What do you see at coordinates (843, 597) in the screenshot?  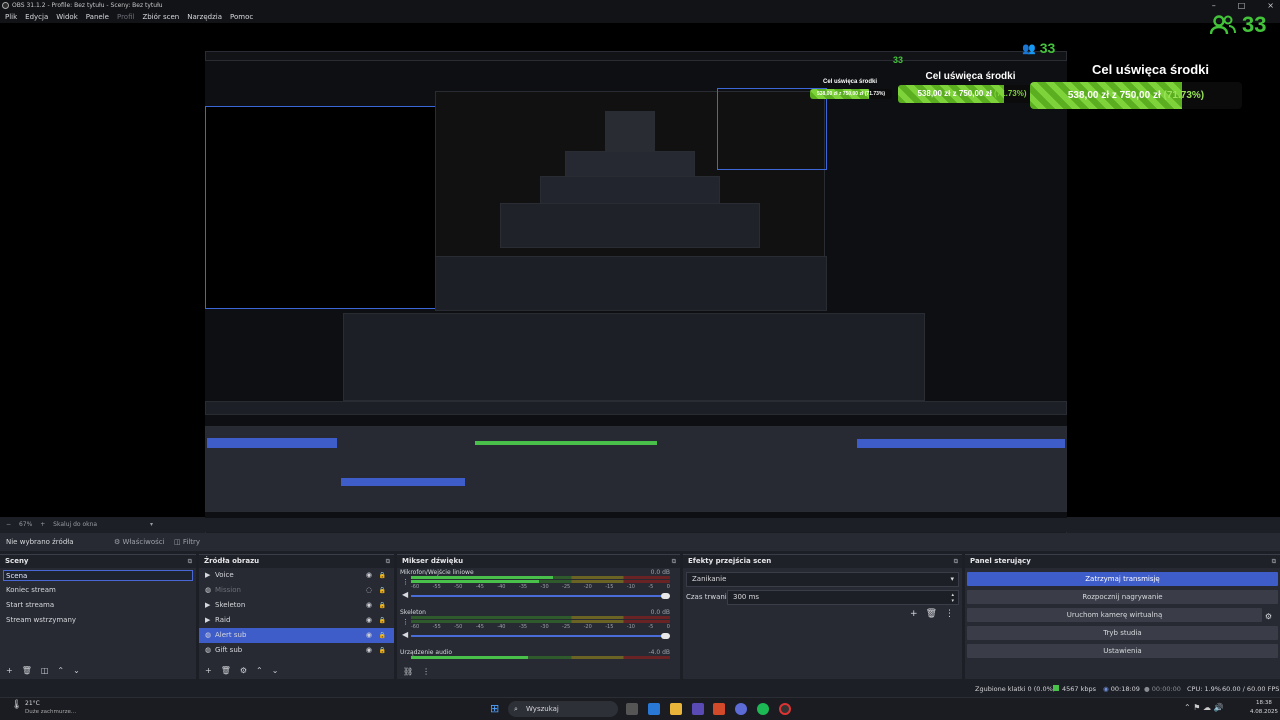 I see `duration-input: 300 ms ▴ ▾` at bounding box center [843, 597].